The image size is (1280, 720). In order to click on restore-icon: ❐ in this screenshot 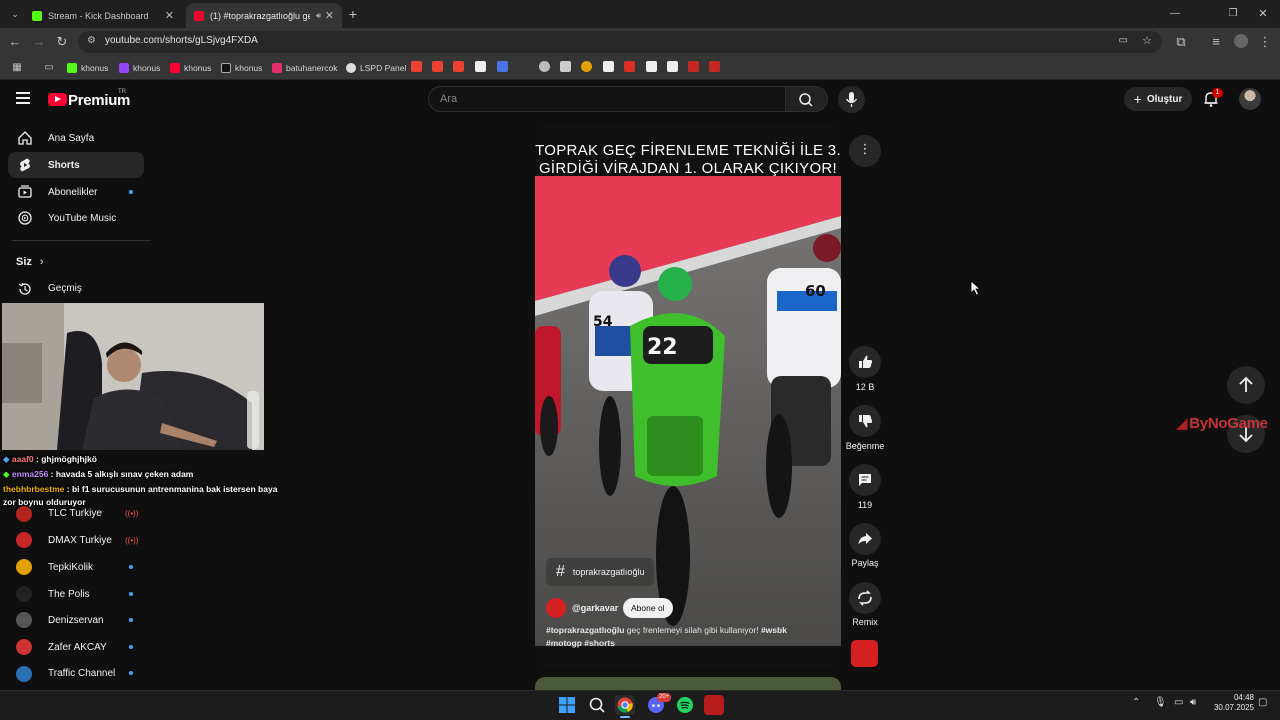, I will do `click(1233, 14)`.